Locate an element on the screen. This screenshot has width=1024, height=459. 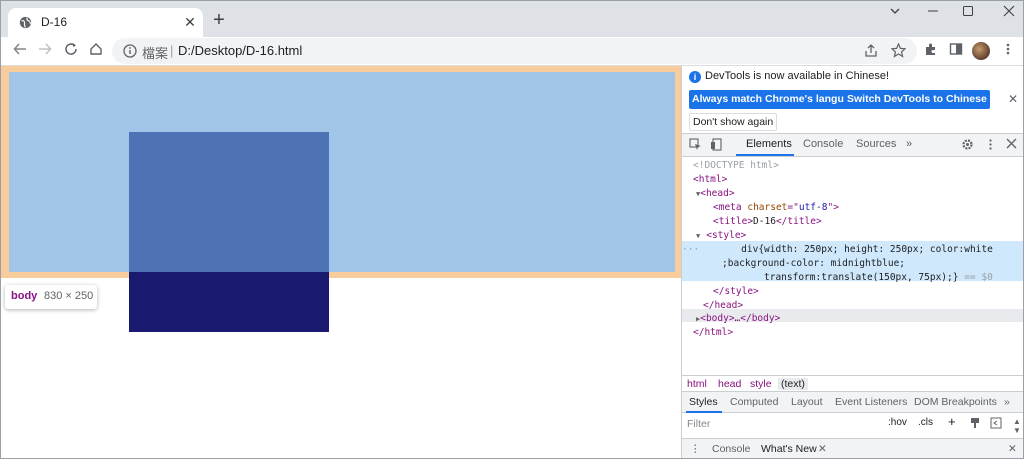
dom-meta: <meta charset="utf-8"> is located at coordinates (852, 208).